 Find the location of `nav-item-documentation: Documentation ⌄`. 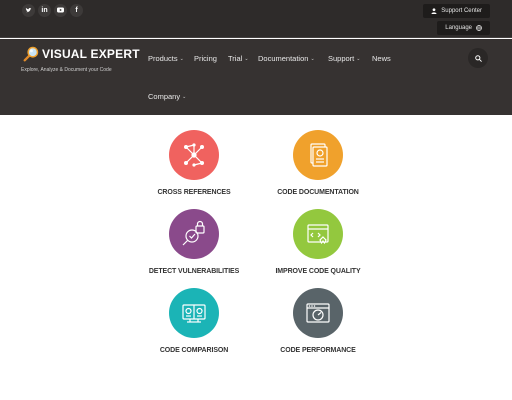

nav-item-documentation: Documentation ⌄ is located at coordinates (286, 58).